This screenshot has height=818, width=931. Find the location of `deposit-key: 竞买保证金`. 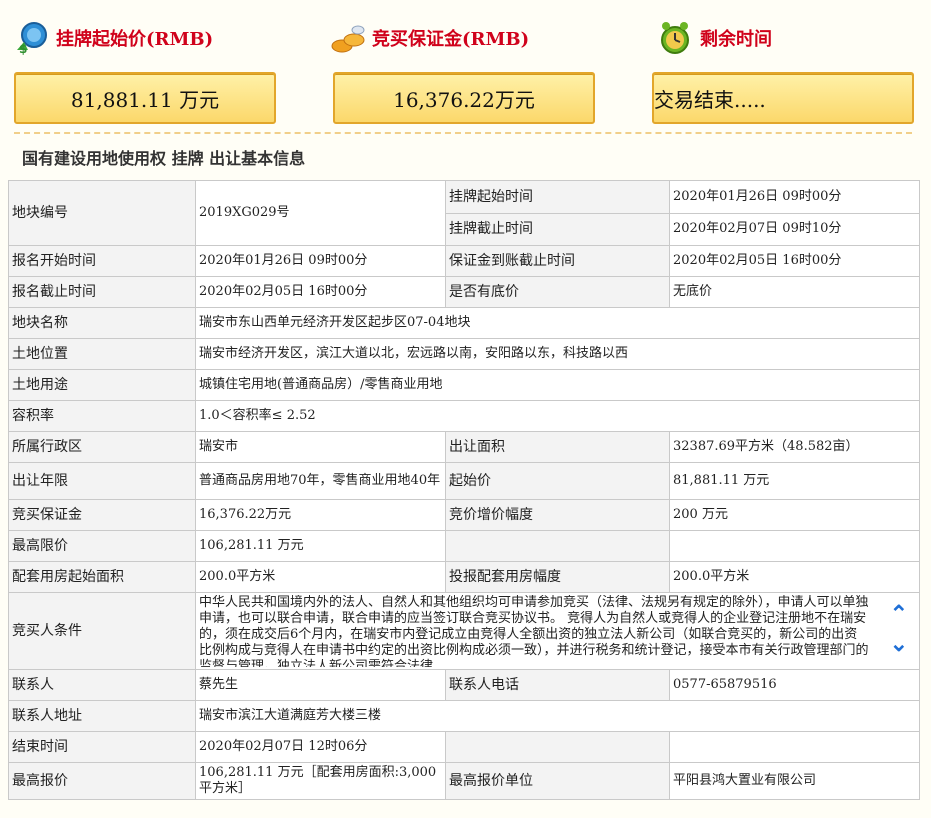

deposit-key: 竞买保证金 is located at coordinates (102, 515).